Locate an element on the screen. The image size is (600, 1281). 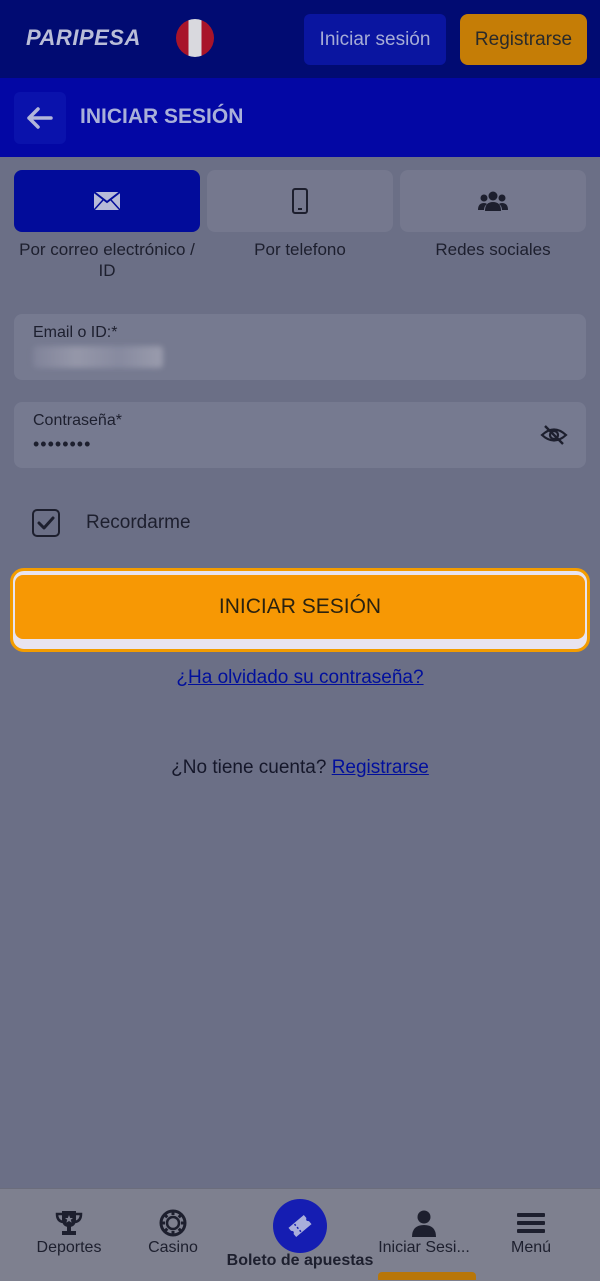
forgot-password-text: ¿Ha olvidado su contraseña? is located at coordinates (299, 677).